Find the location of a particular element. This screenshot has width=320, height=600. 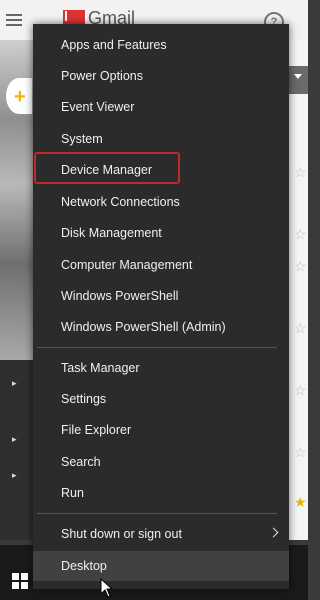

menu-item-network-connections: Network Connections is located at coordinates (161, 202).